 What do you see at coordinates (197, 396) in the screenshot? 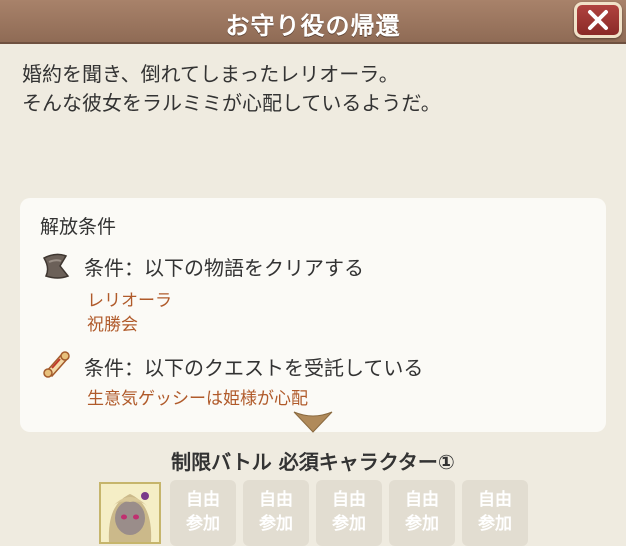
I see `condition-2-item-1: 生意気ゲッシーは姫様が心配` at bounding box center [197, 396].